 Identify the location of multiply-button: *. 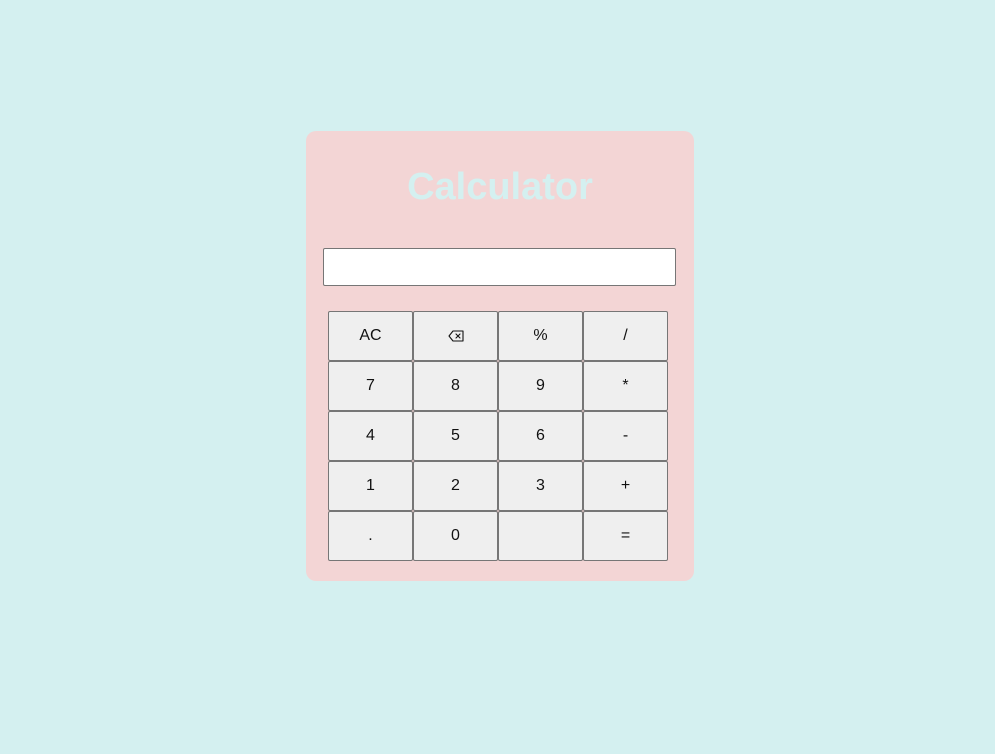
(625, 386).